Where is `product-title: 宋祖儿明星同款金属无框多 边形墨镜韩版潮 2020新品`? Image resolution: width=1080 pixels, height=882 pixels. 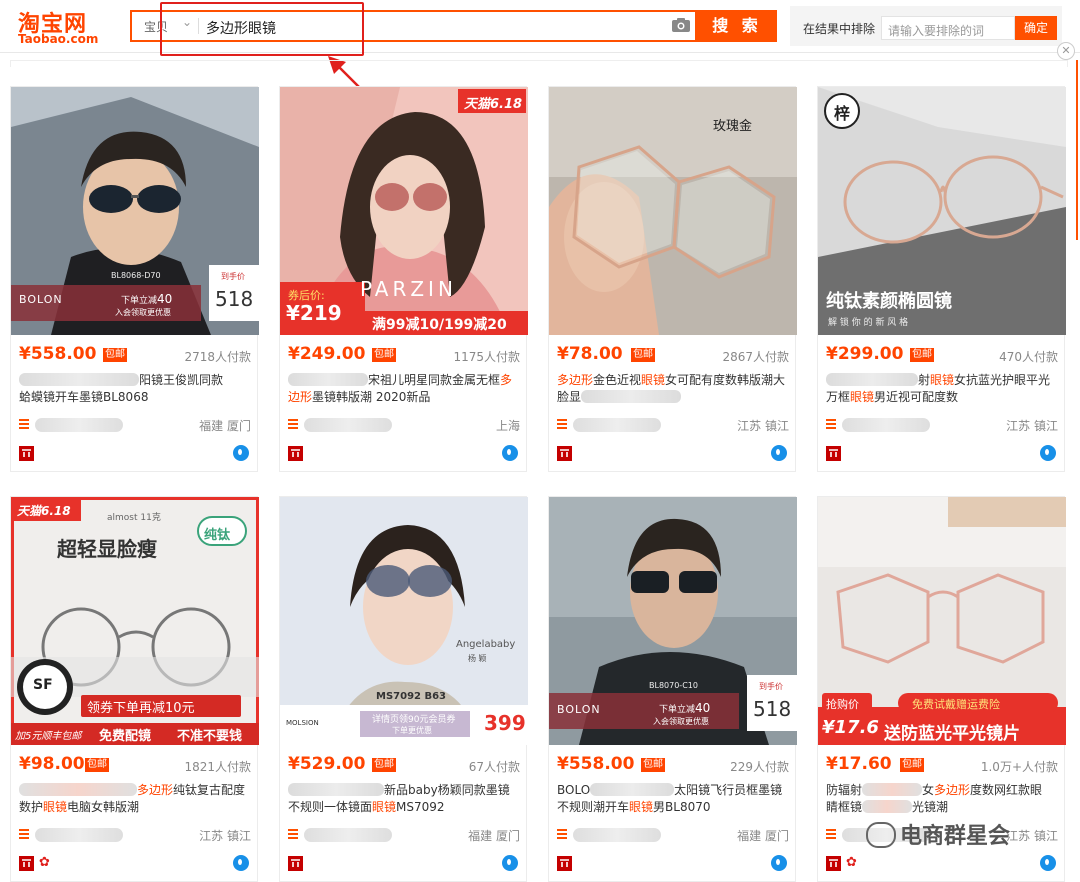 product-title: 宋祖儿明星同款金属无框多 边形墨镜韩版潮 2020新品 is located at coordinates (404, 391).